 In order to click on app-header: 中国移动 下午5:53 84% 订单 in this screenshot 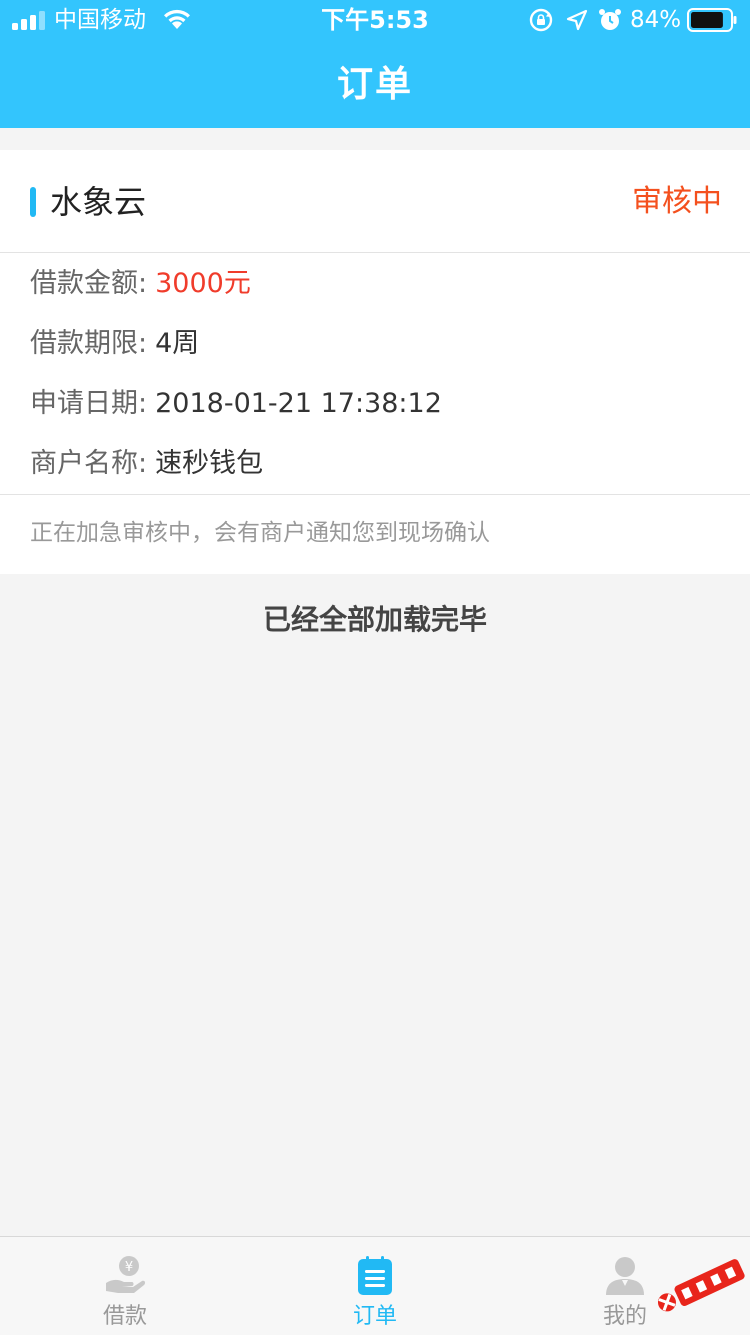, I will do `click(375, 64)`.